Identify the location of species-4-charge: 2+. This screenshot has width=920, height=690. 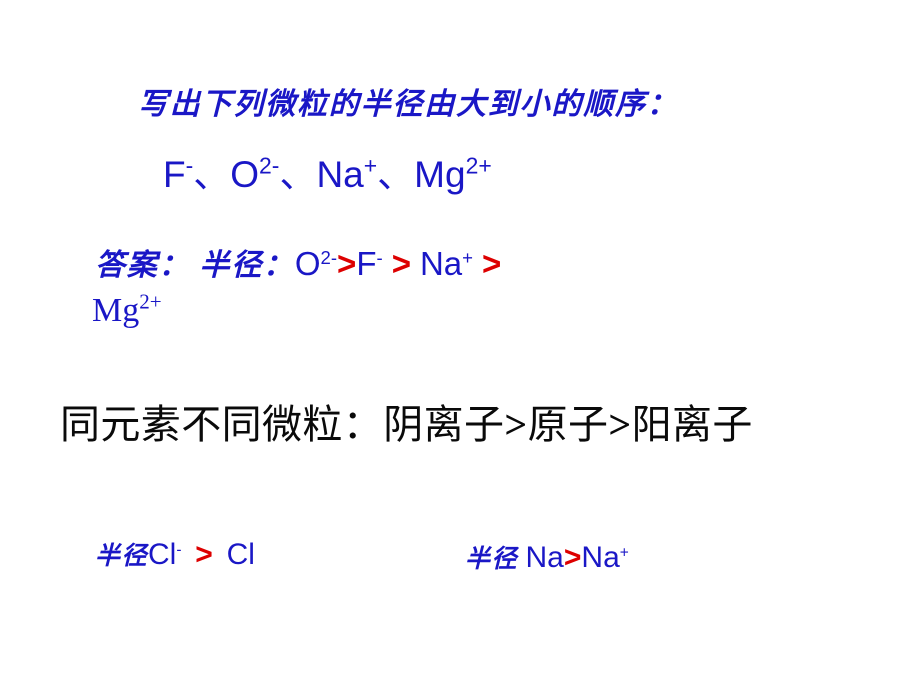
(478, 165).